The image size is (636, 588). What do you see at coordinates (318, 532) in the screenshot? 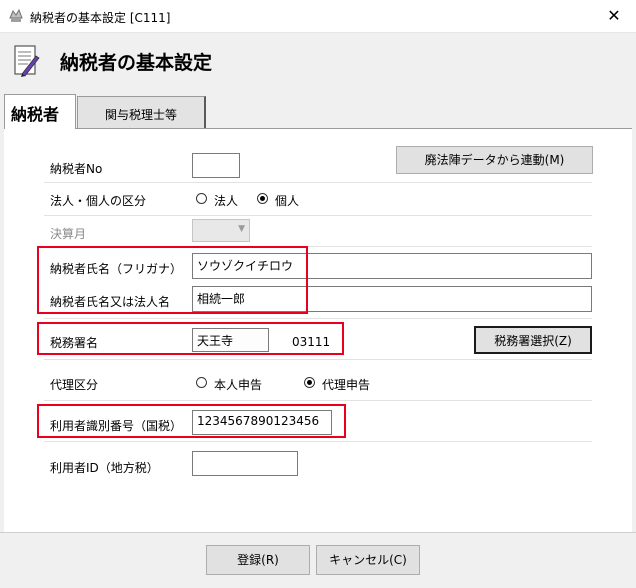
I see `footer-divider` at bounding box center [318, 532].